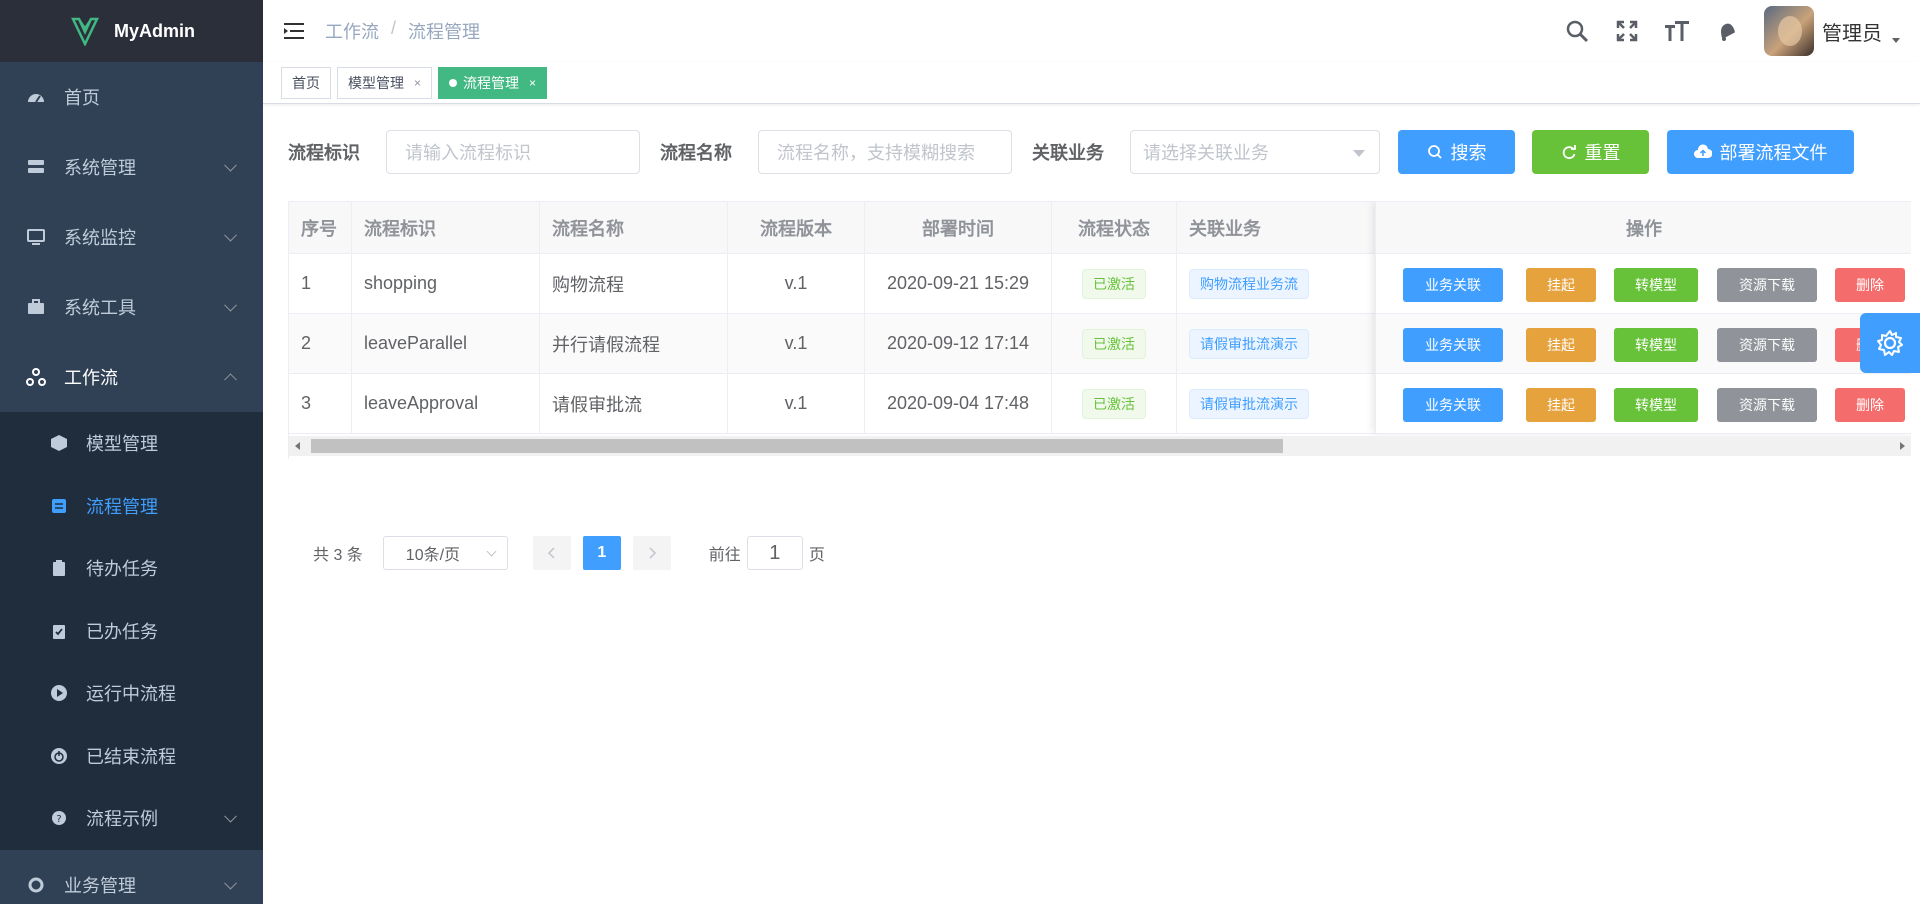 The image size is (1920, 904). Describe the element at coordinates (1677, 31) in the screenshot. I see `font-size-icon` at that location.